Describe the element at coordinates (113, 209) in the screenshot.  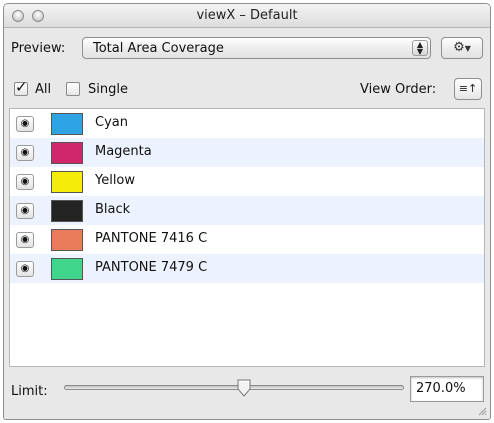
I see `separation-name: Black` at that location.